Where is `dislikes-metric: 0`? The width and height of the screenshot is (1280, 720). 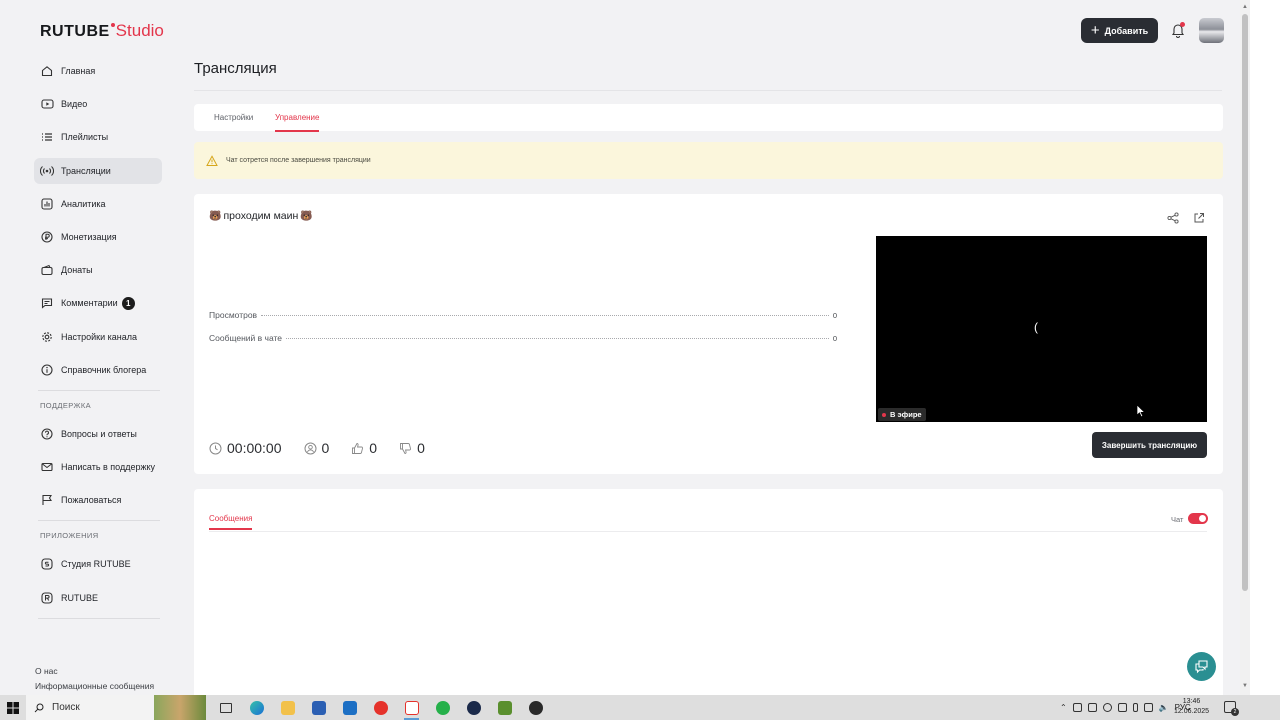 dislikes-metric: 0 is located at coordinates (412, 448).